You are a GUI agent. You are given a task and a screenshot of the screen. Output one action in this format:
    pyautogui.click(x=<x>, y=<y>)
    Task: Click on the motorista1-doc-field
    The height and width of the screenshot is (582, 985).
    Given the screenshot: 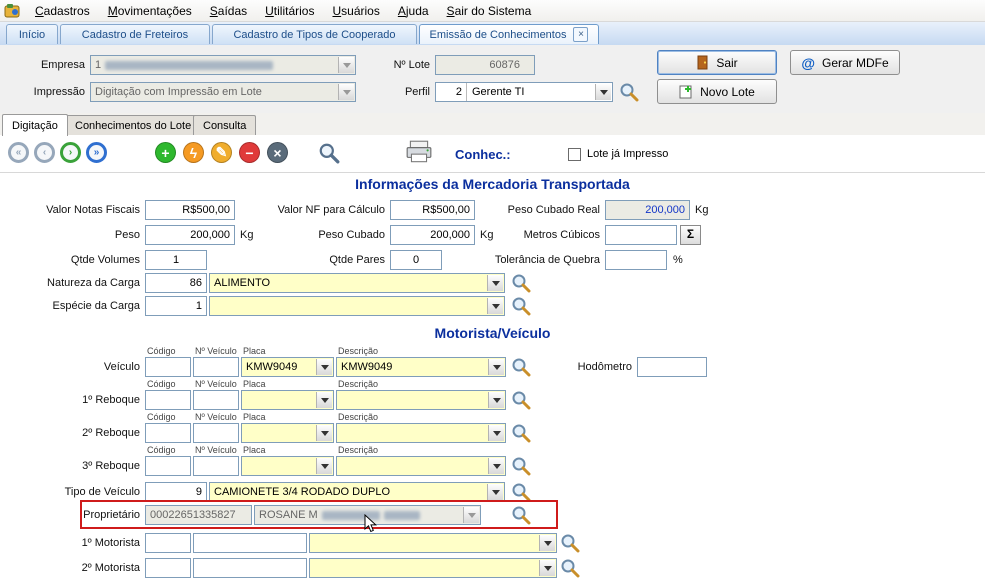 What is the action you would take?
    pyautogui.click(x=250, y=543)
    